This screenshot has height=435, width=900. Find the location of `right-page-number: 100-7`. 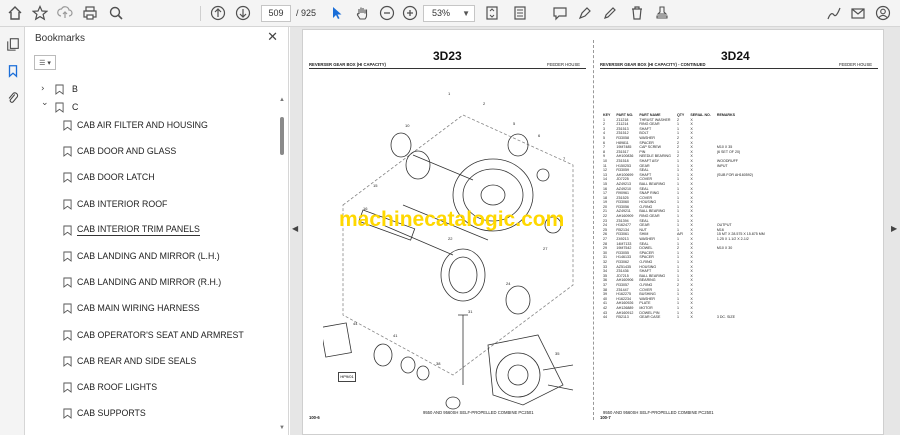

right-page-number: 100-7 is located at coordinates (605, 417).